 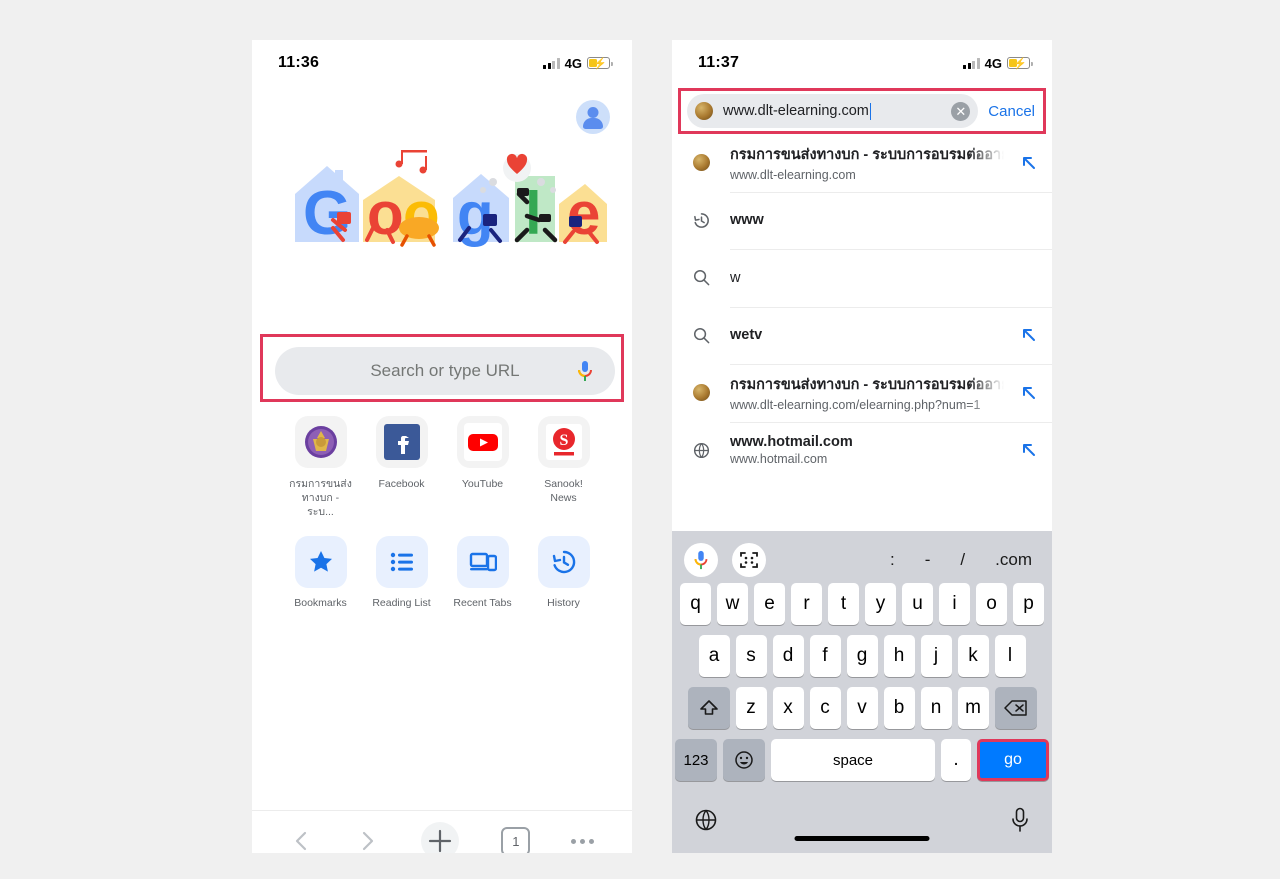 I want to click on key-b: b, so click(x=899, y=708).